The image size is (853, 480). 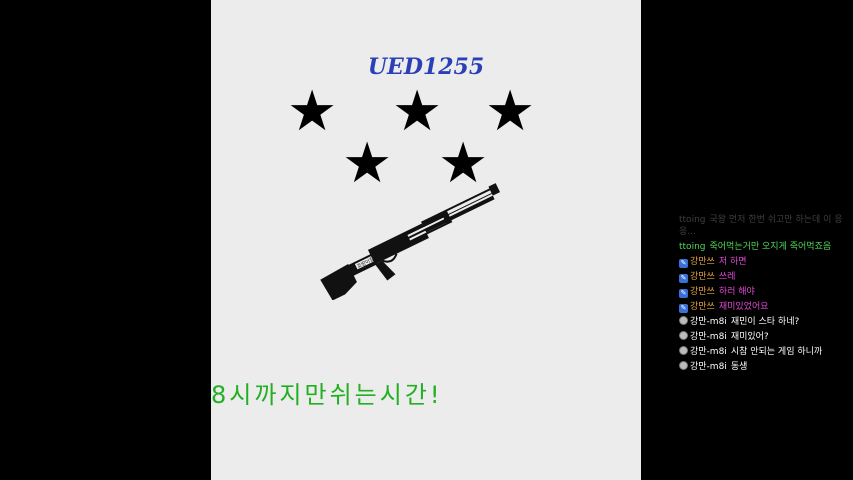 I want to click on chat-text: 쓰레, so click(x=727, y=277).